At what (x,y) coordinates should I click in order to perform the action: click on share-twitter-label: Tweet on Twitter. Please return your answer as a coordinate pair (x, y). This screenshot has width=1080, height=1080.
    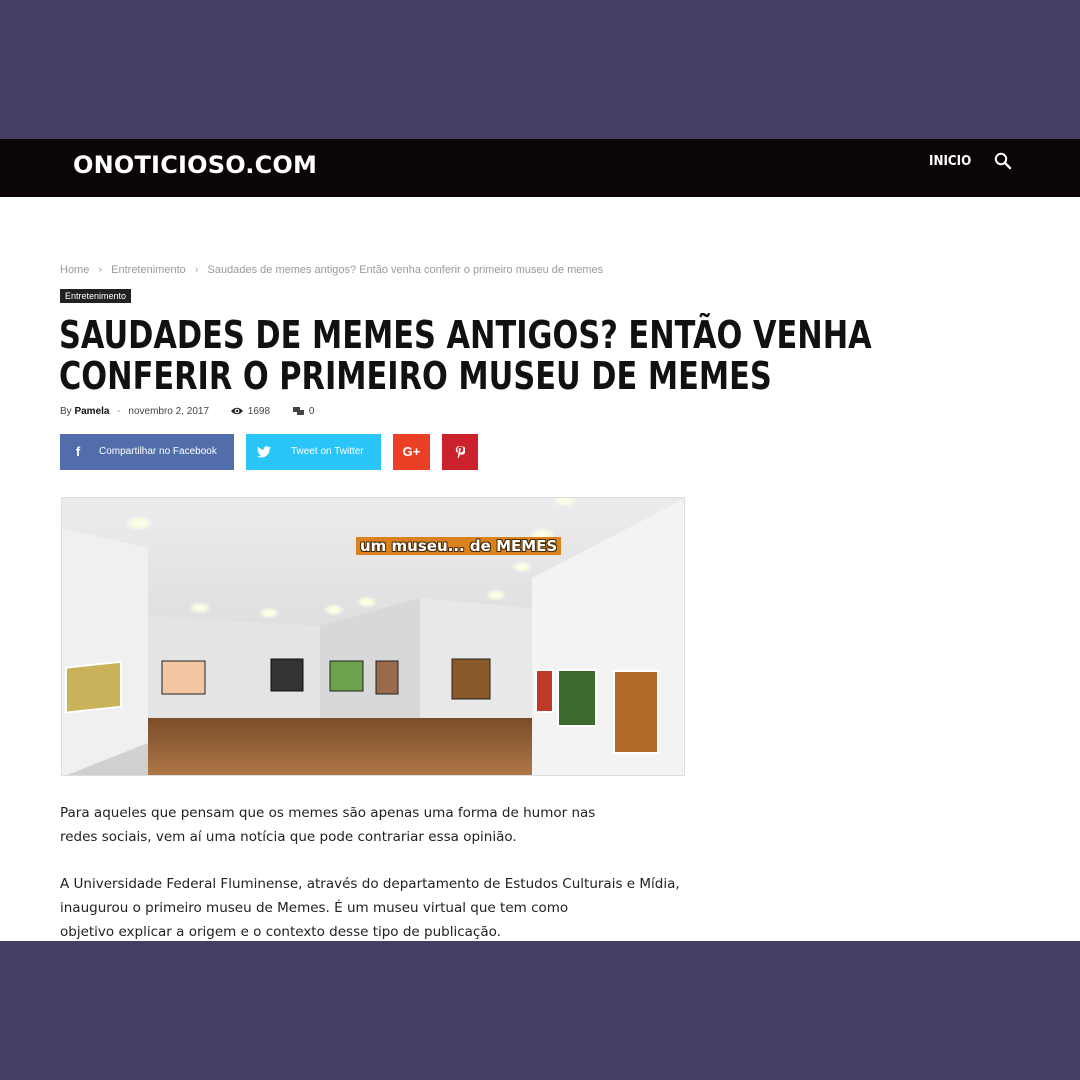
    Looking at the image, I should click on (327, 451).